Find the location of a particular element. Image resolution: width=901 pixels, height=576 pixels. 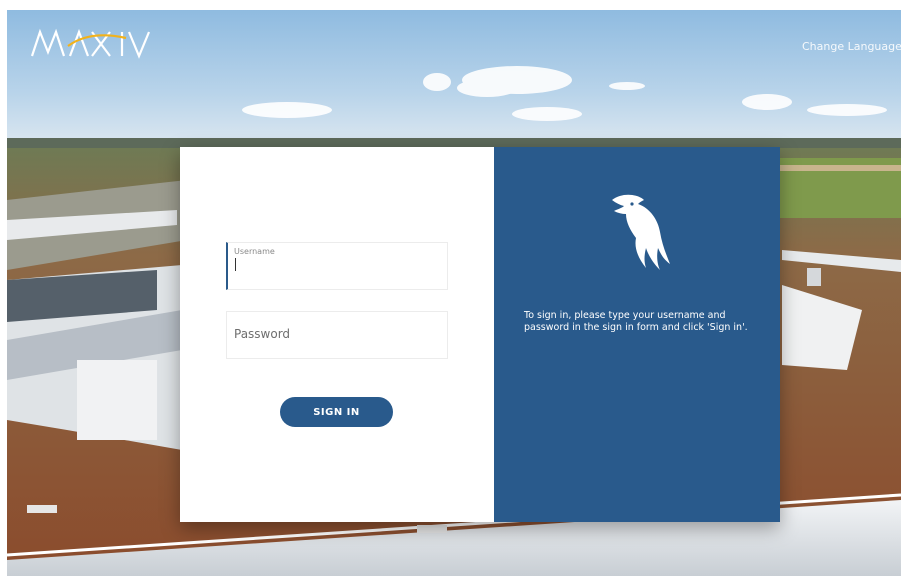

username-input is located at coordinates (337, 266).